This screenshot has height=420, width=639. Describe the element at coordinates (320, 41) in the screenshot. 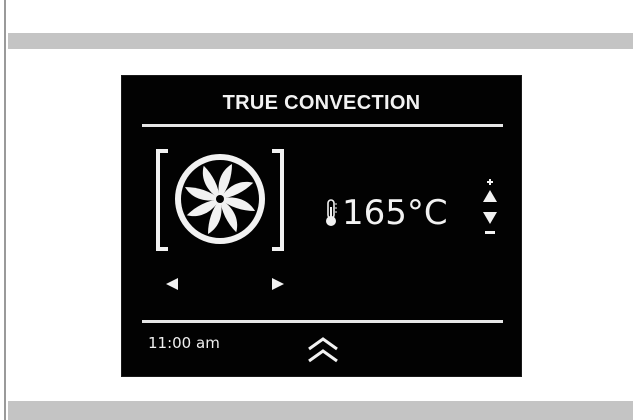

I see `frame-bar-top` at that location.